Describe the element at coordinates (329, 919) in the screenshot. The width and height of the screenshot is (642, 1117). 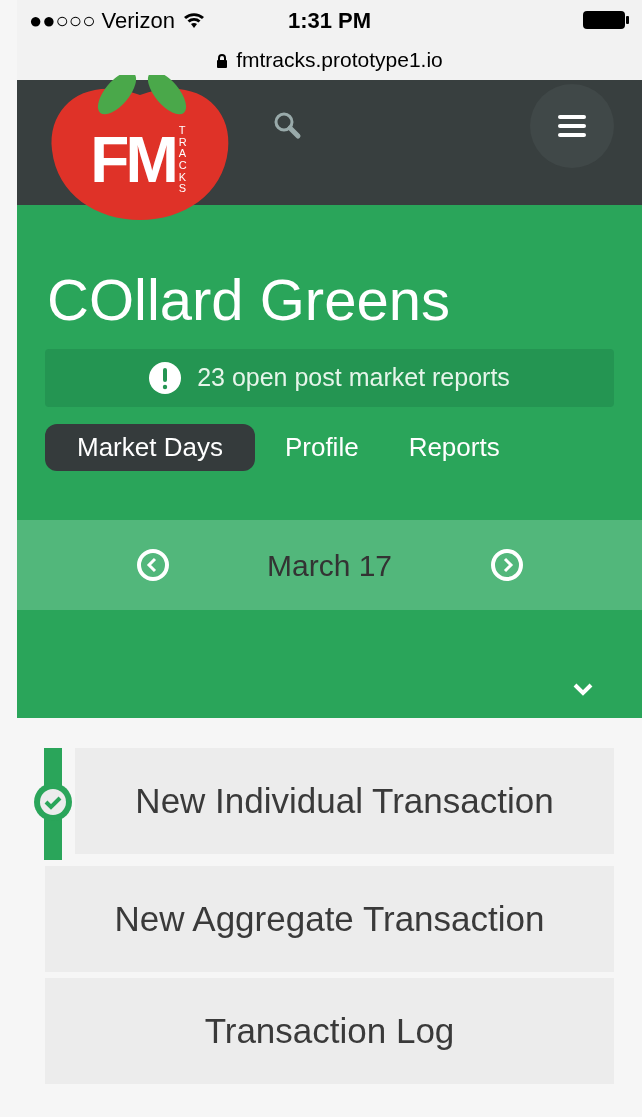
I see `action-item: New Aggregate Transaction` at that location.